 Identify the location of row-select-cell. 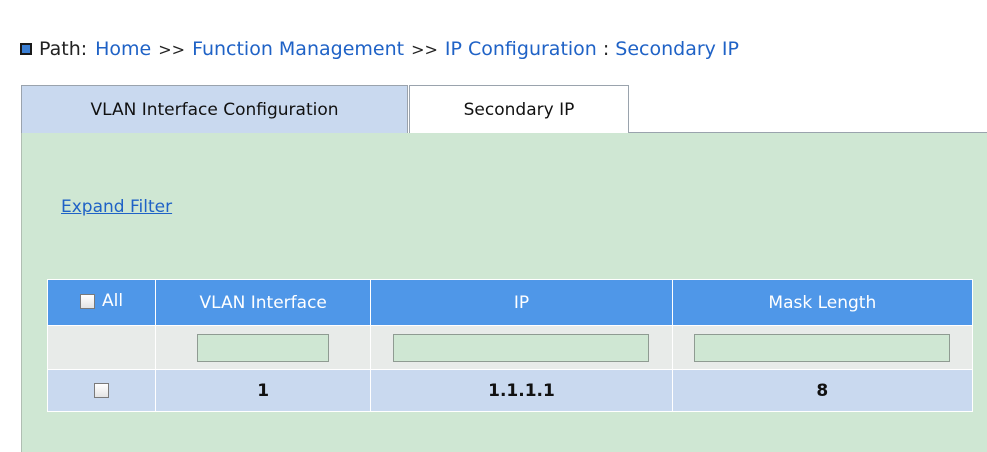
(101, 390).